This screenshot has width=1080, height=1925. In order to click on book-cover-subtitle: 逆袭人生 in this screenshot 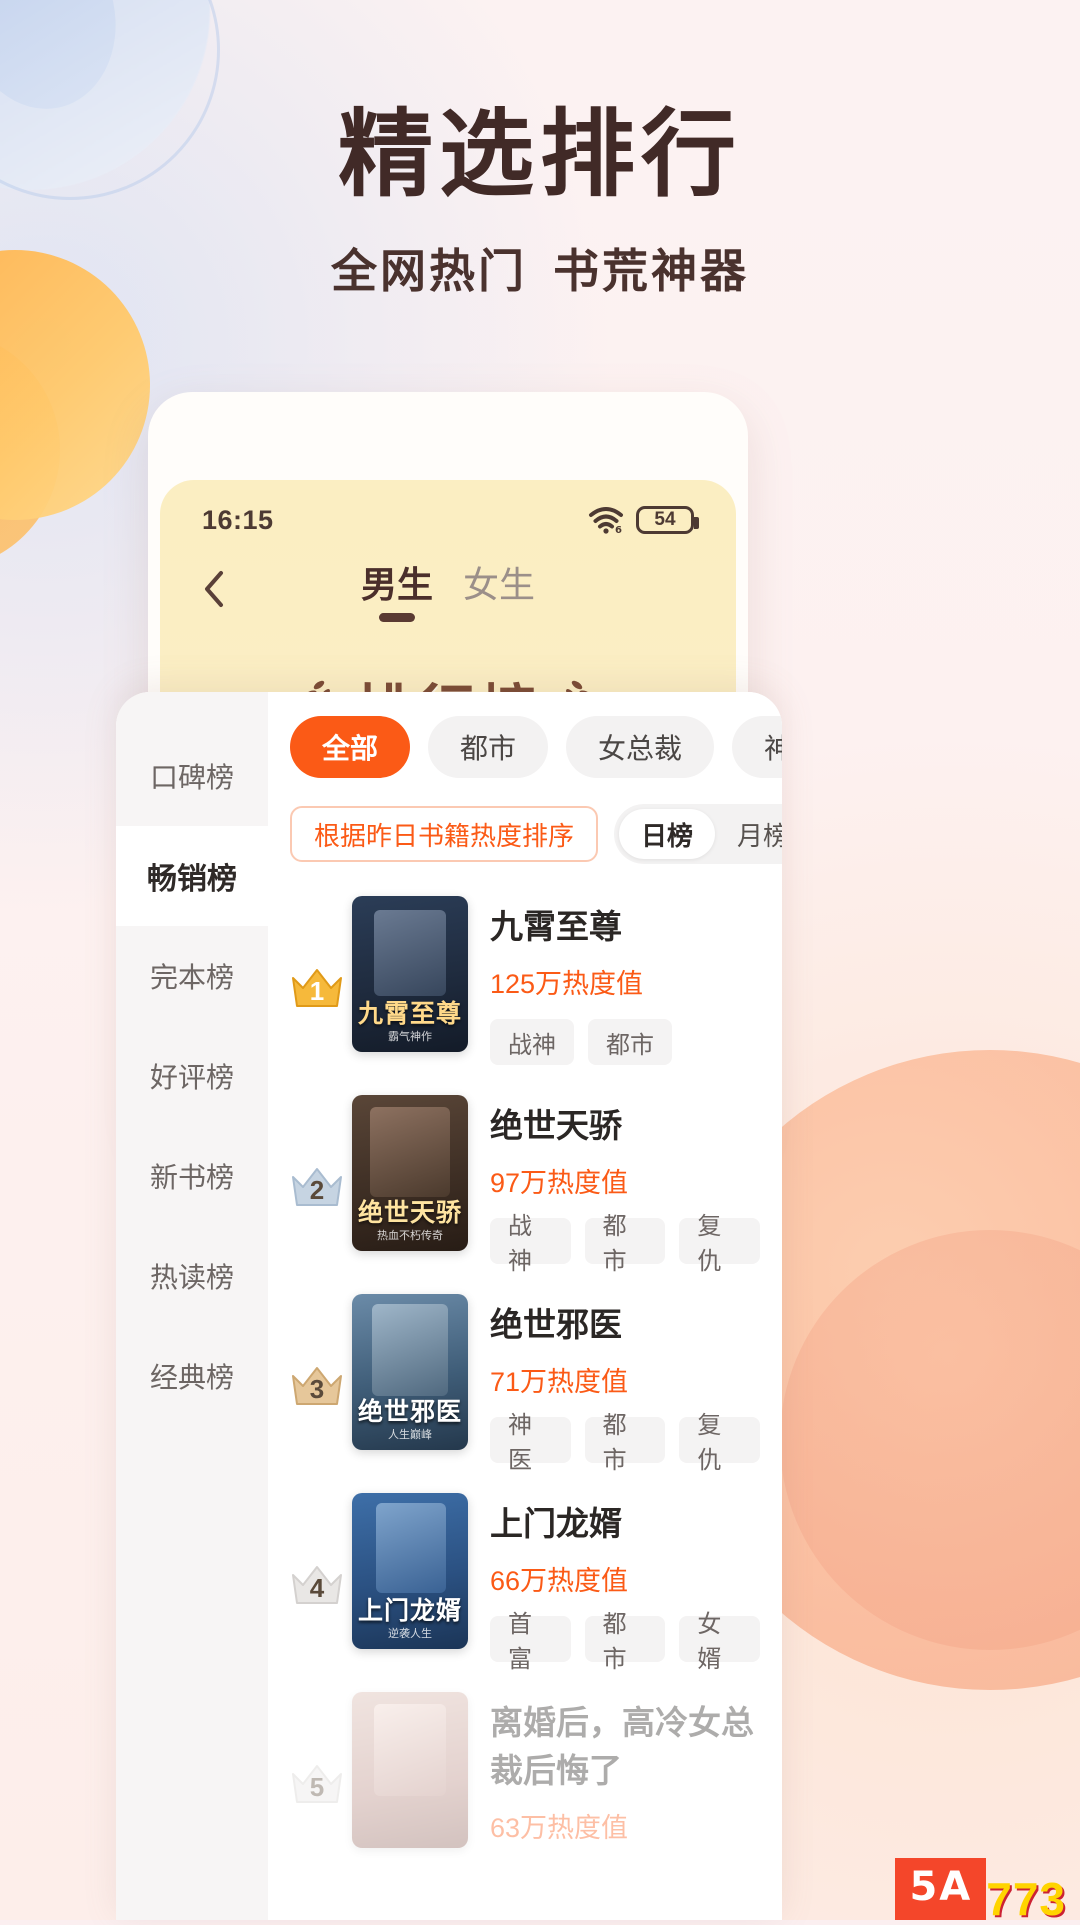, I will do `click(410, 1634)`.